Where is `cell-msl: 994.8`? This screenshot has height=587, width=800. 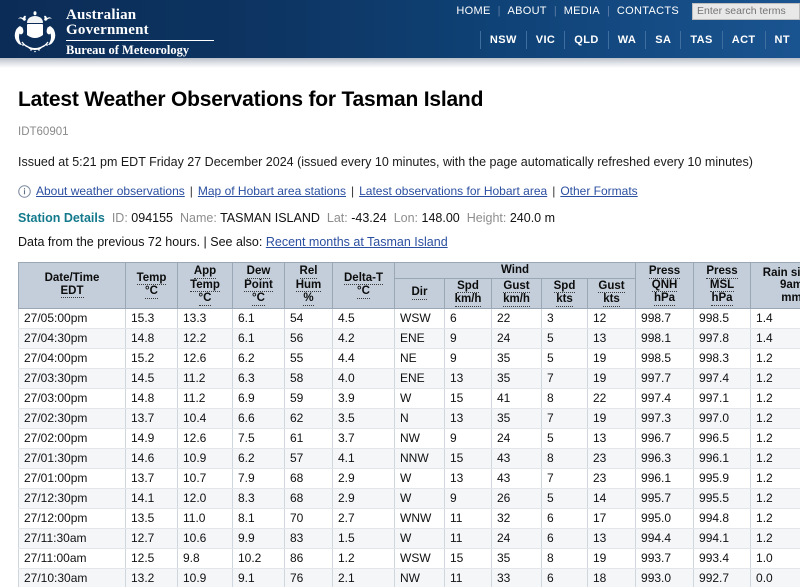 cell-msl: 994.8 is located at coordinates (722, 518).